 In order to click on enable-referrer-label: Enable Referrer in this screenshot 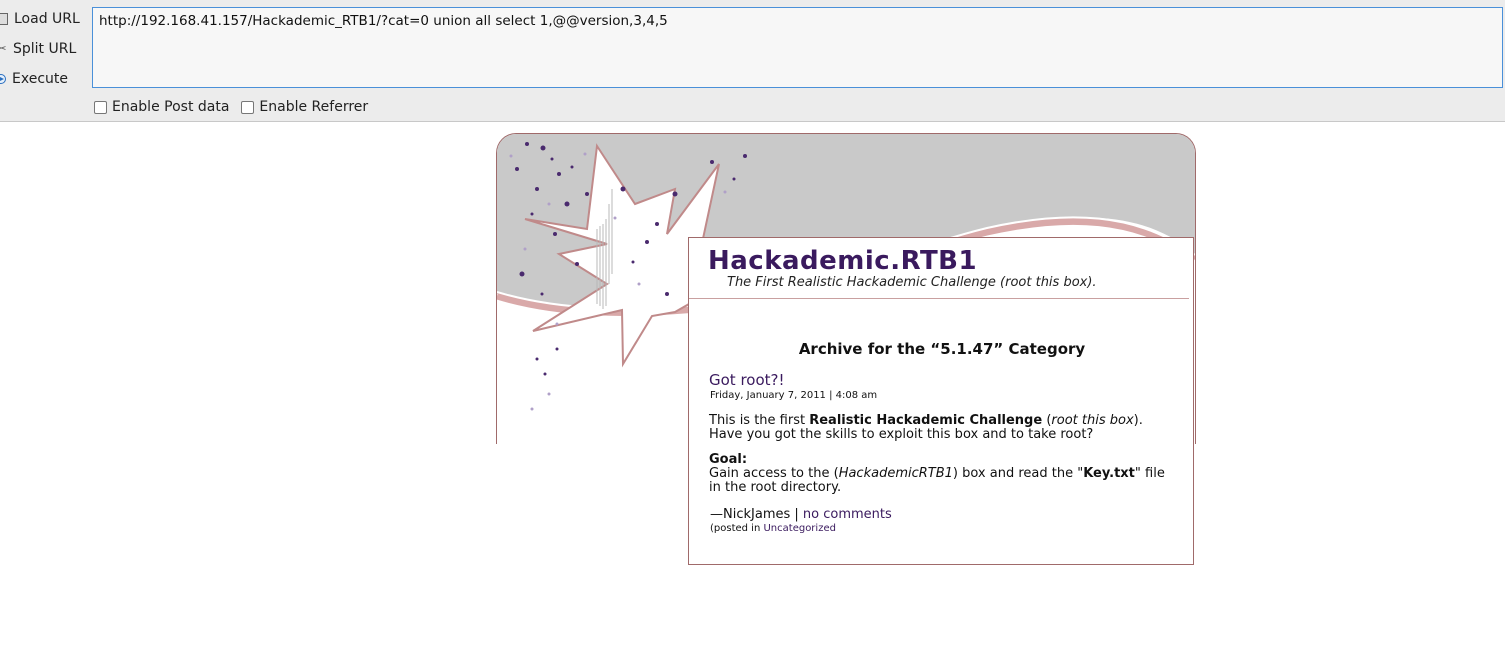, I will do `click(314, 107)`.